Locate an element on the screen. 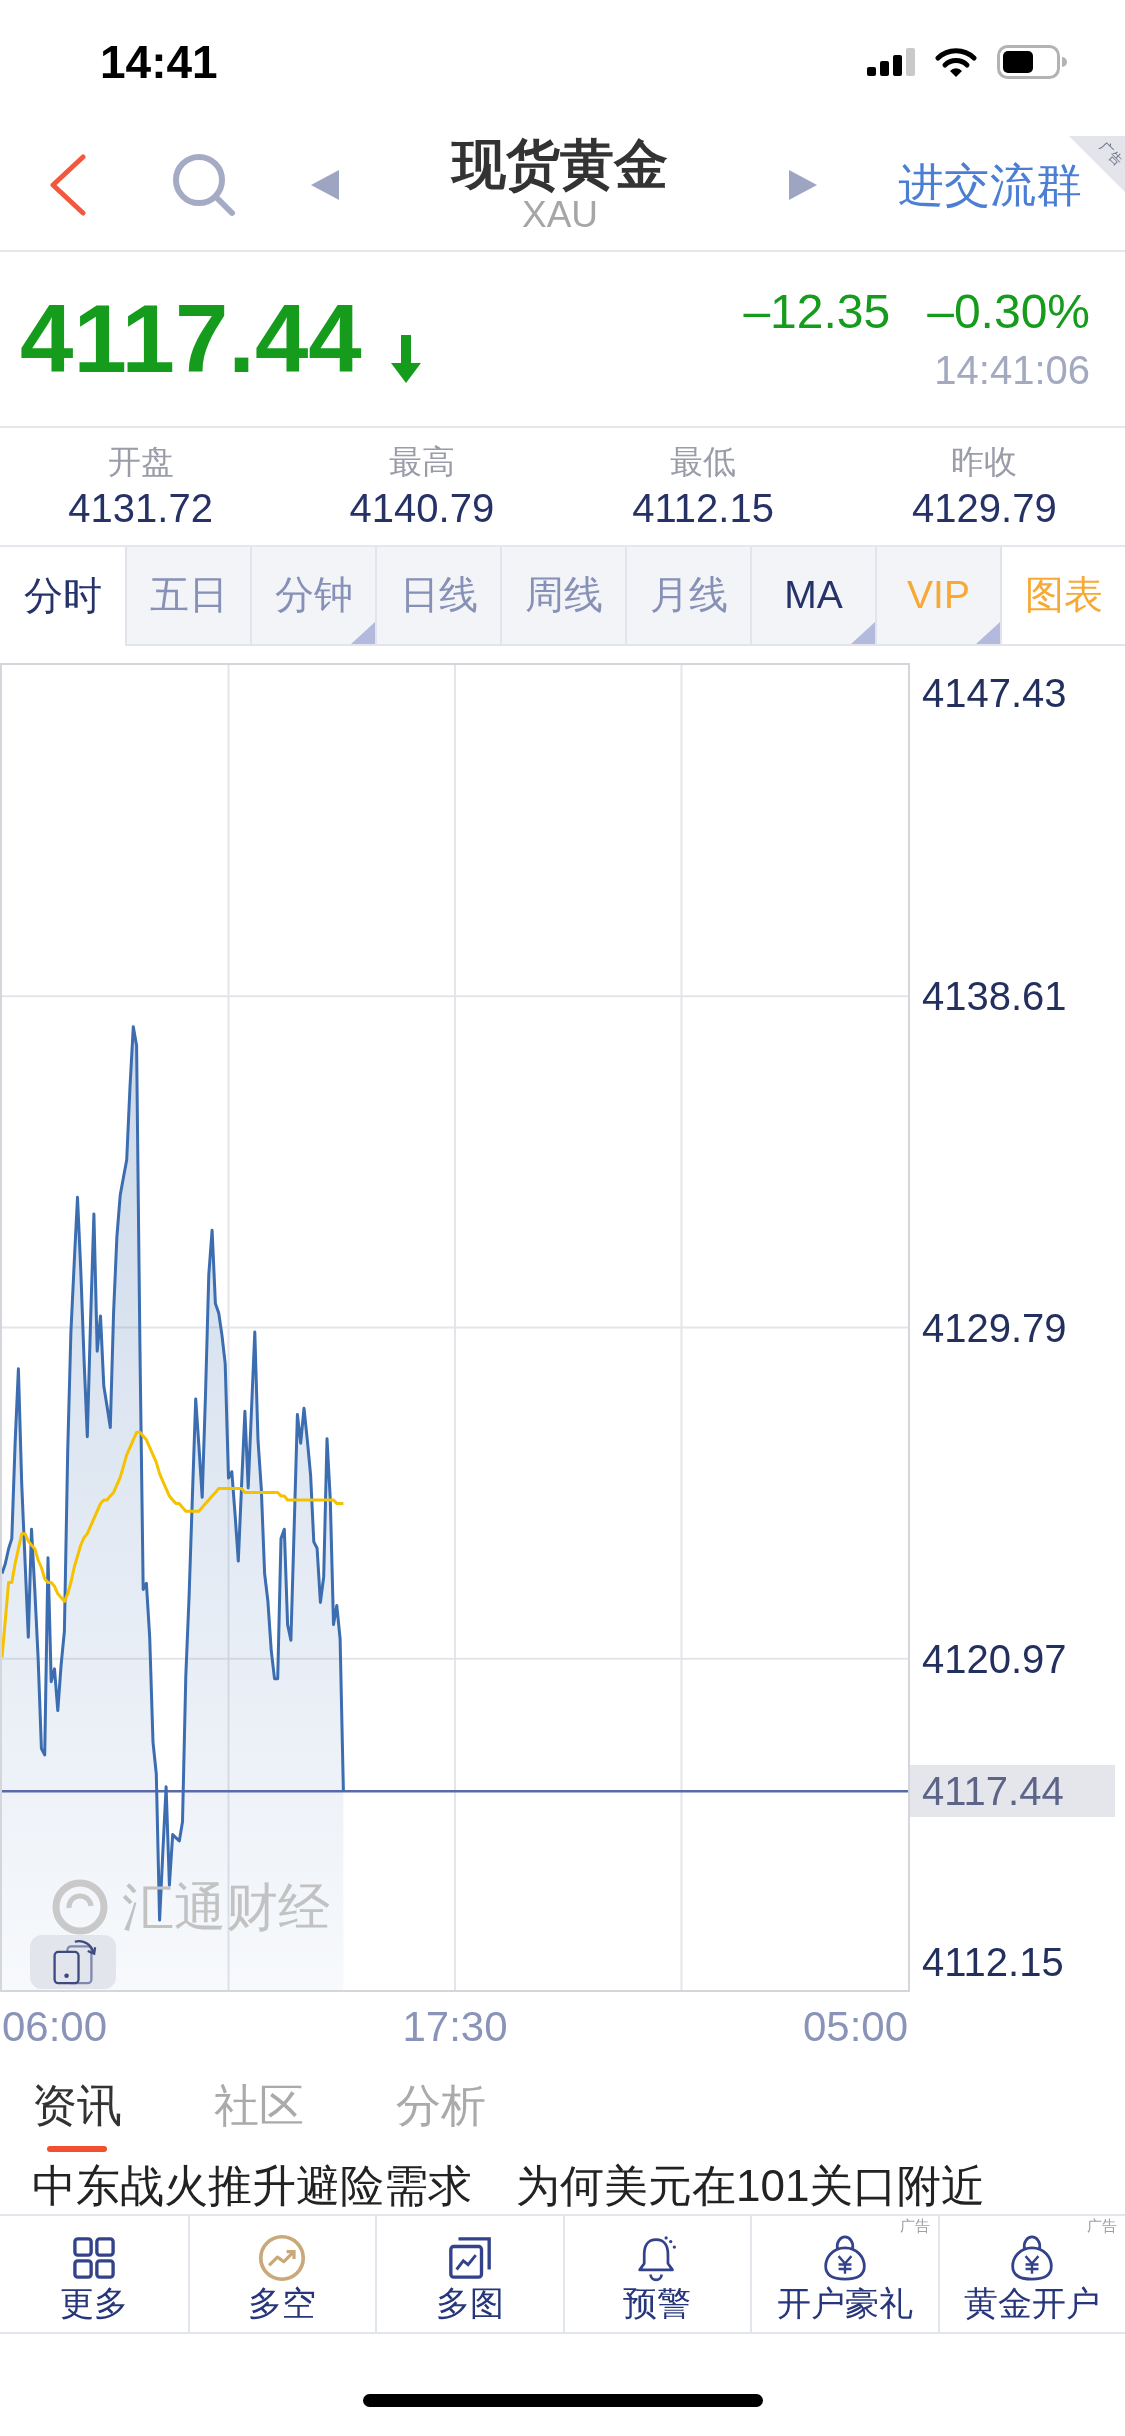  rotate-screen-button is located at coordinates (73, 1962).